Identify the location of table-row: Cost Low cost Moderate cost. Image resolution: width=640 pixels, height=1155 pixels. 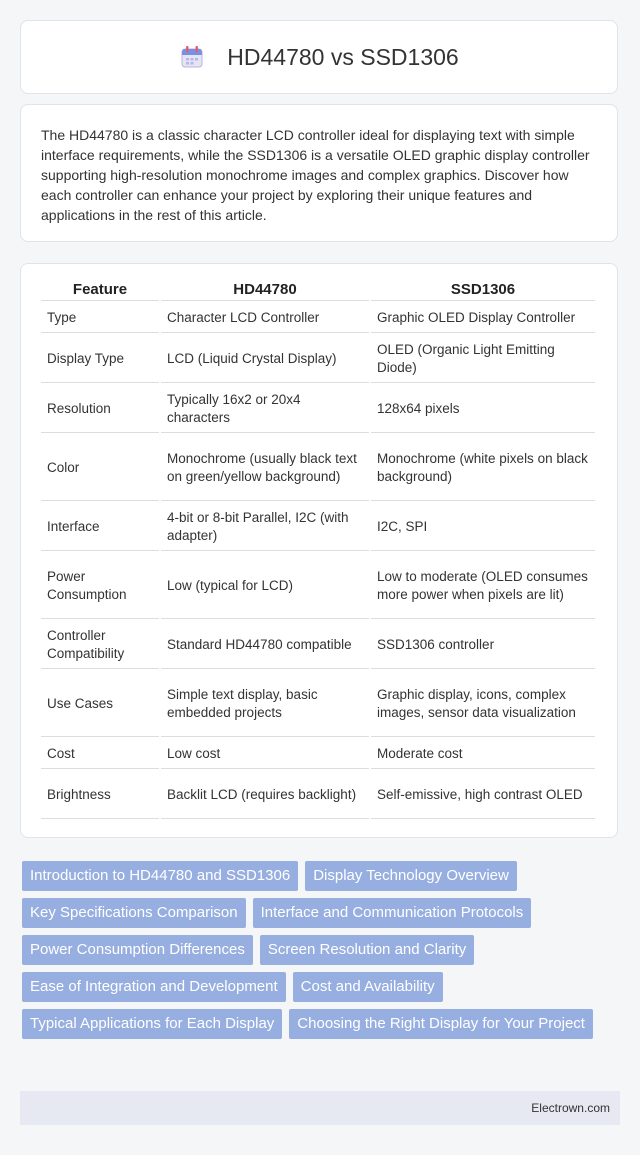
(318, 754).